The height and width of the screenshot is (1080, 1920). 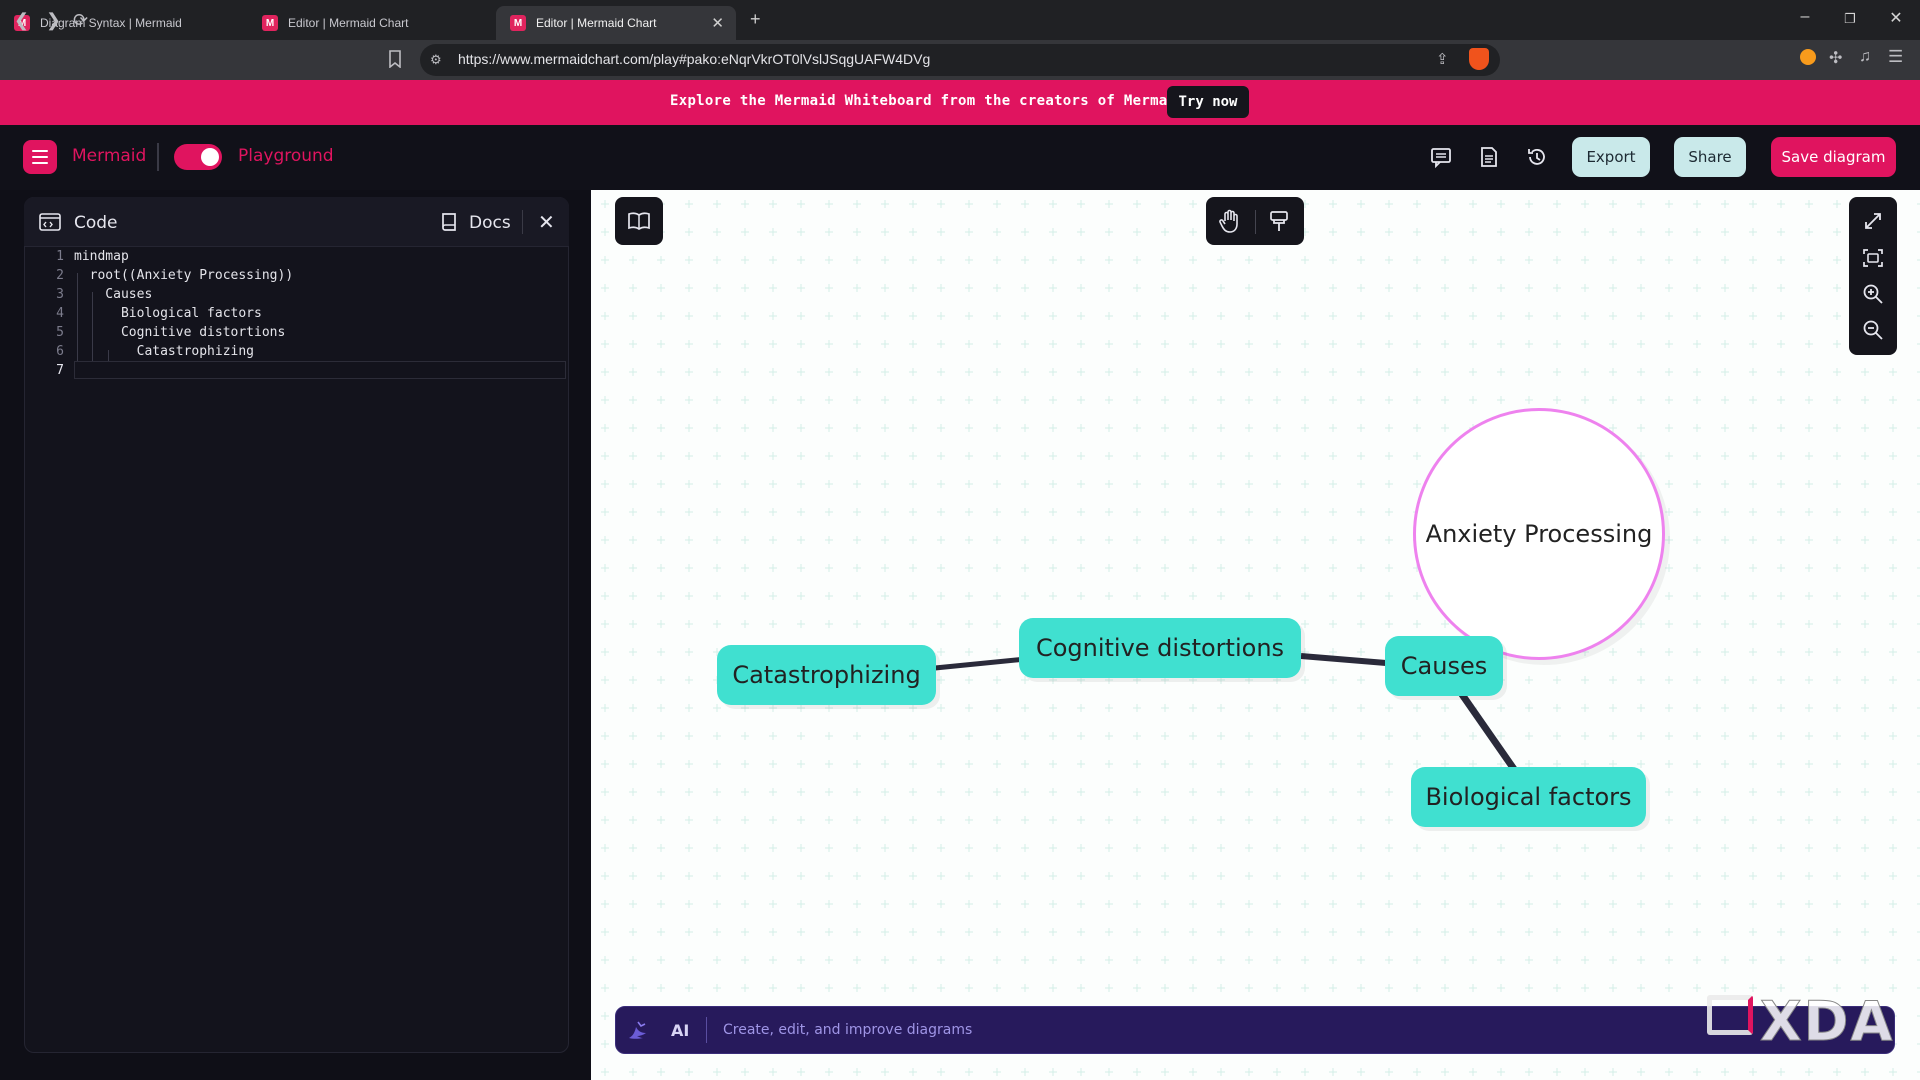 I want to click on toggle-knob, so click(x=210, y=157).